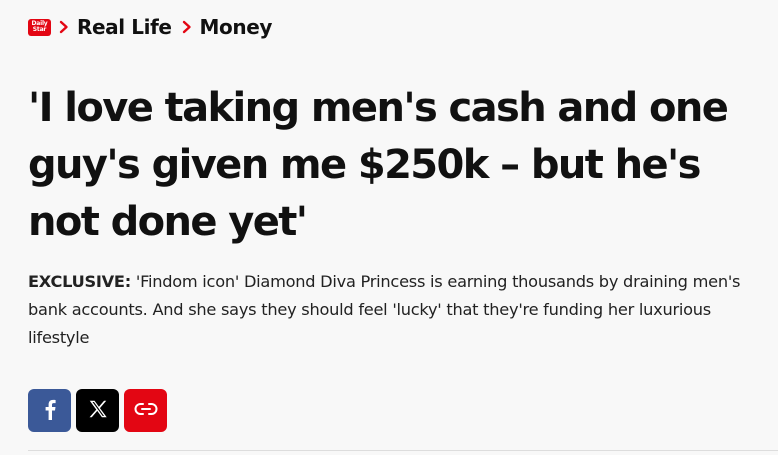 The image size is (778, 455). I want to click on share-facebook-button, so click(49, 410).